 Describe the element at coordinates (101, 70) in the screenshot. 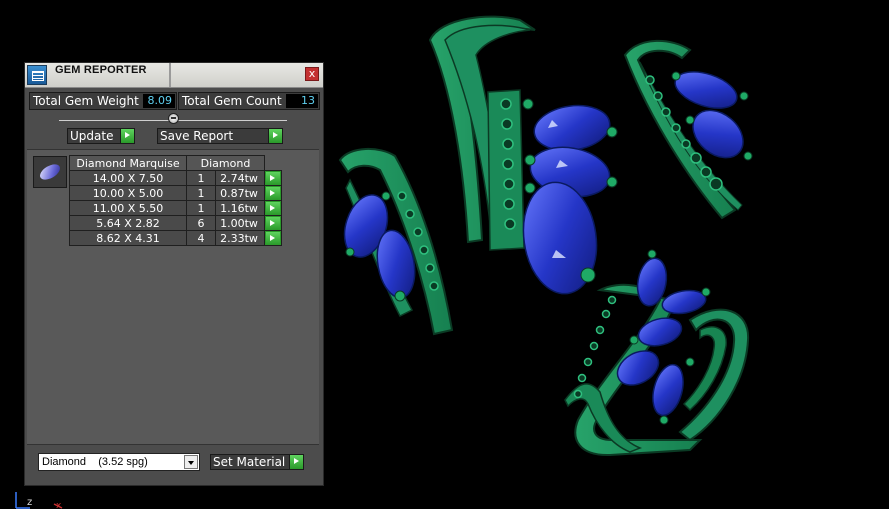

I see `panel-title: GEM REPORTER` at that location.